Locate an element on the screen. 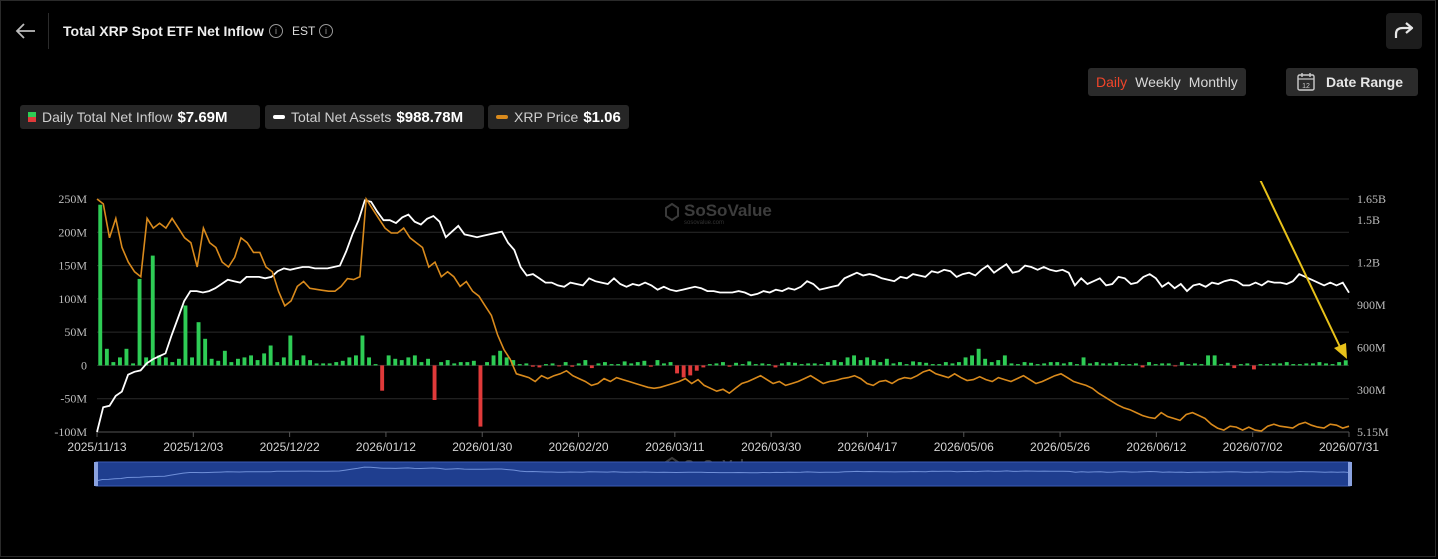  right-axis-tick: 900M is located at coordinates (1371, 305).